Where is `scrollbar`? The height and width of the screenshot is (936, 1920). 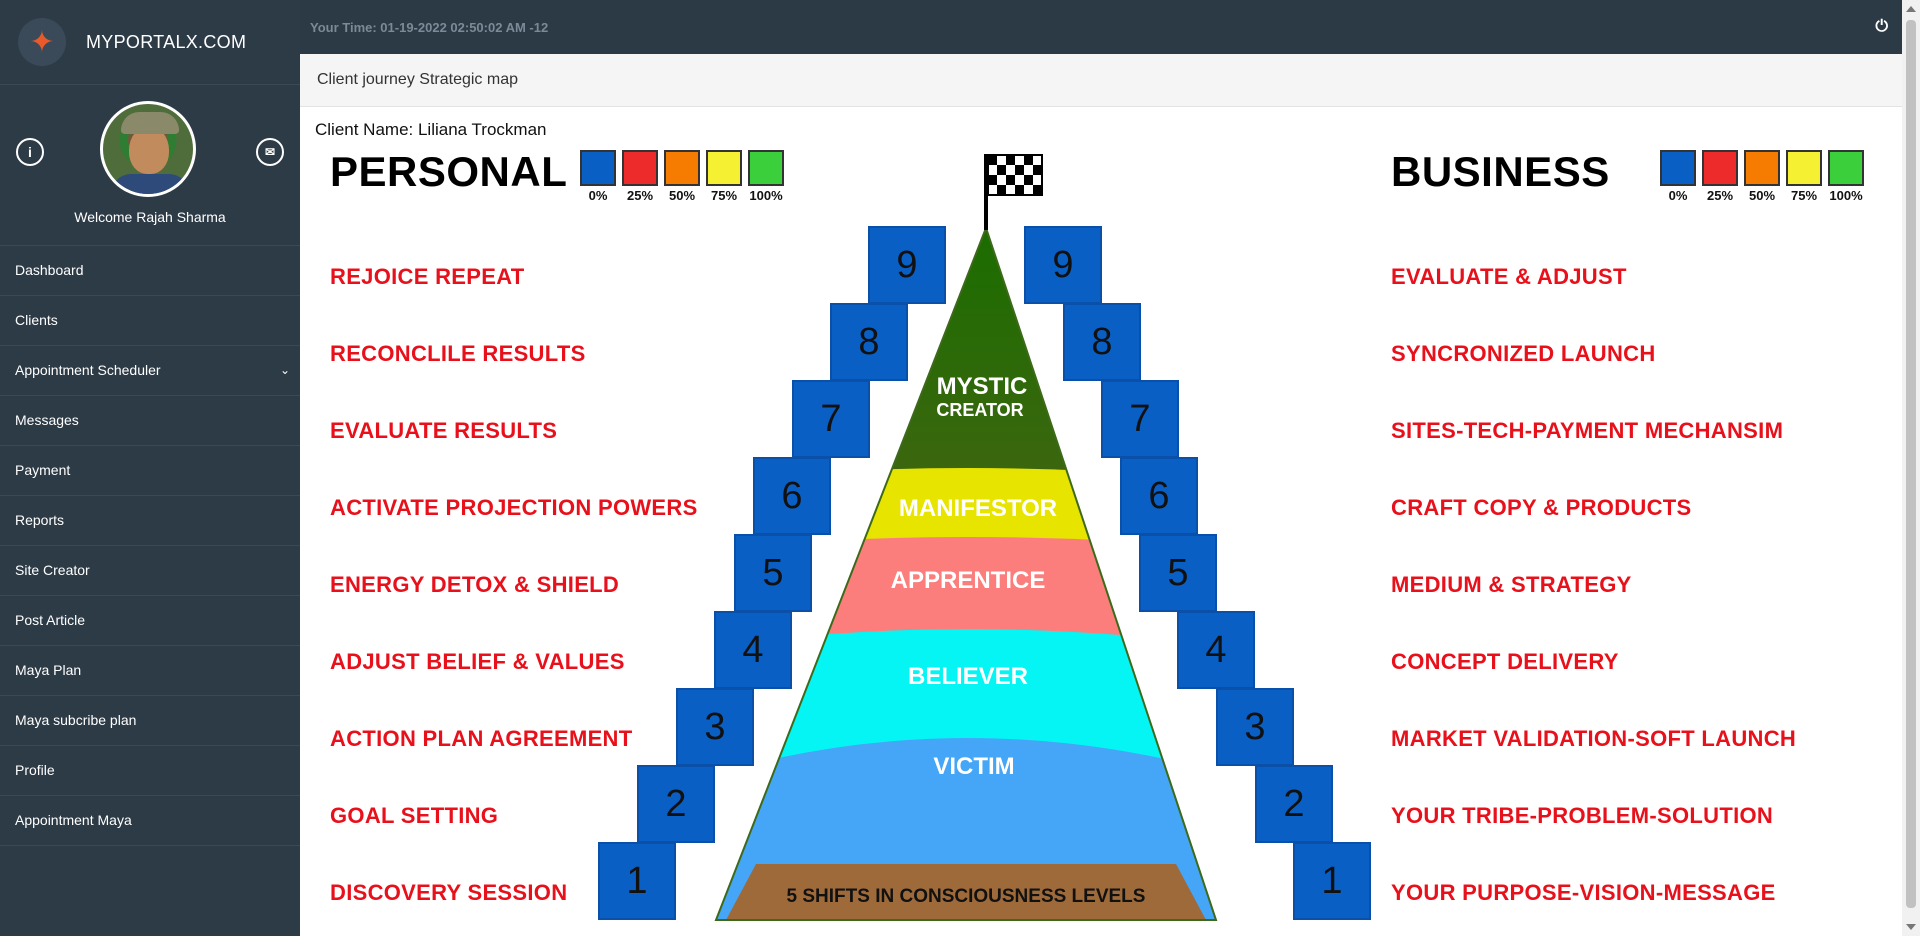
scrollbar is located at coordinates (1911, 468).